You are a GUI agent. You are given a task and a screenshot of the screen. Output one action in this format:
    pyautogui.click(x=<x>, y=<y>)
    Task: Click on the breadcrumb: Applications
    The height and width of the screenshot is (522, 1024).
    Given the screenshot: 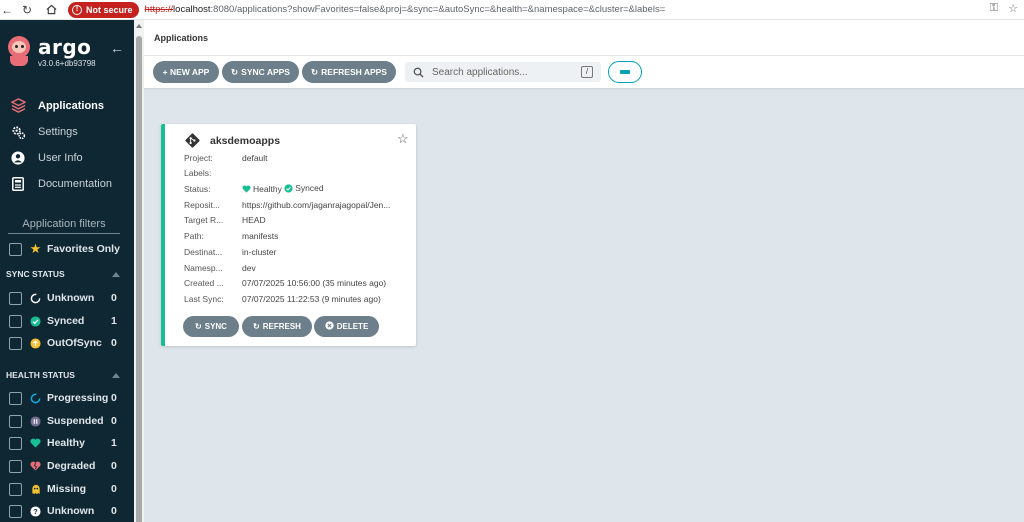 What is the action you would take?
    pyautogui.click(x=181, y=38)
    